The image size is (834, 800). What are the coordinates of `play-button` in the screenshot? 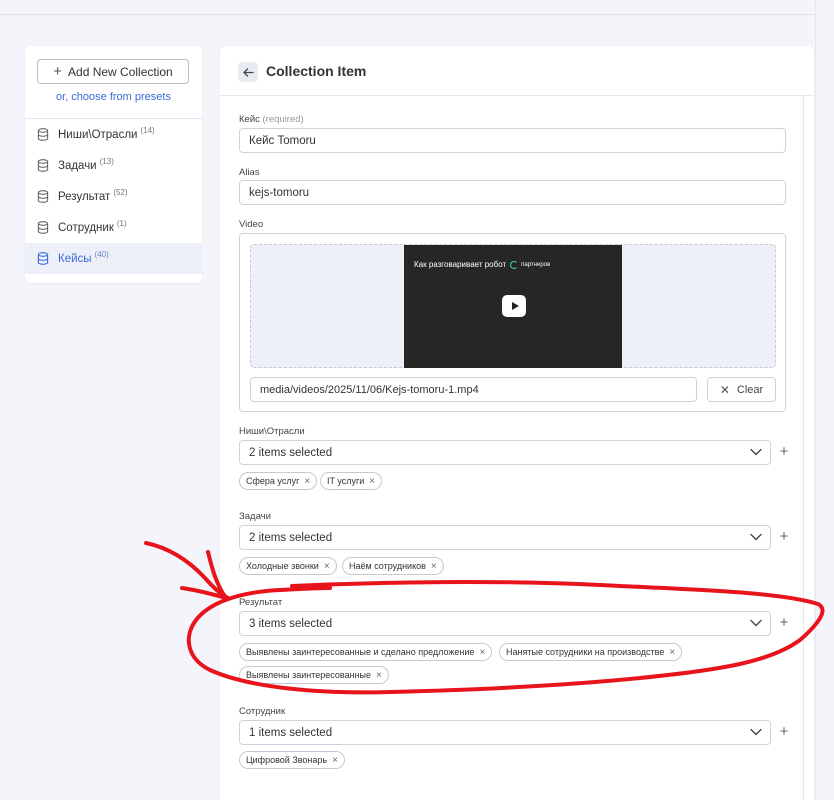 It's located at (514, 306).